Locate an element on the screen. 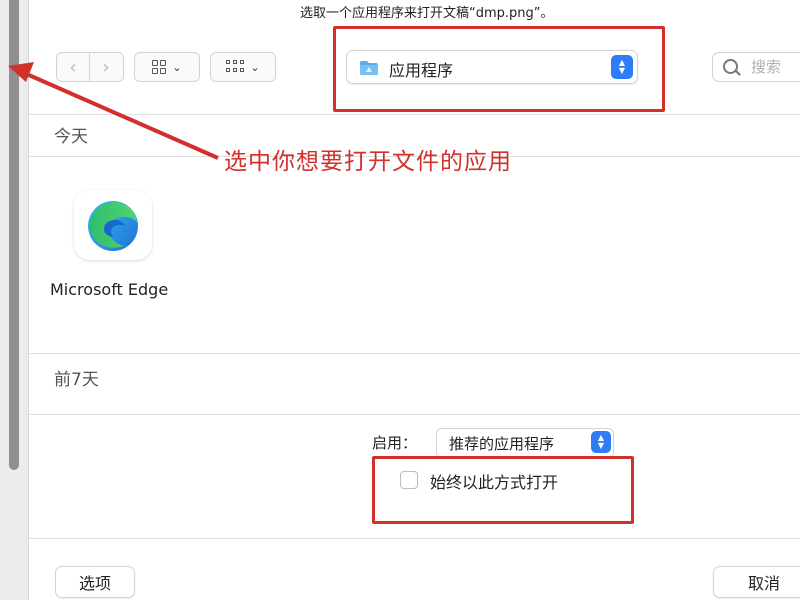  enable-select-value: 推荐的应用程序 is located at coordinates (502, 444).